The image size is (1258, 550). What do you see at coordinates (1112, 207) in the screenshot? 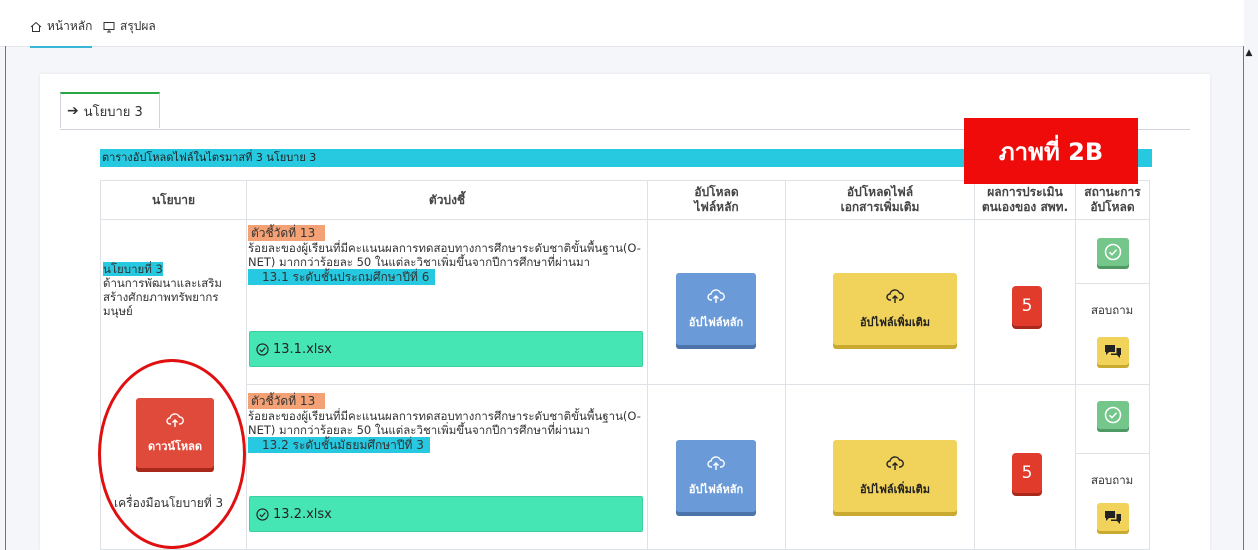
I see `header-status-line2: อัปโหลด` at bounding box center [1112, 207].